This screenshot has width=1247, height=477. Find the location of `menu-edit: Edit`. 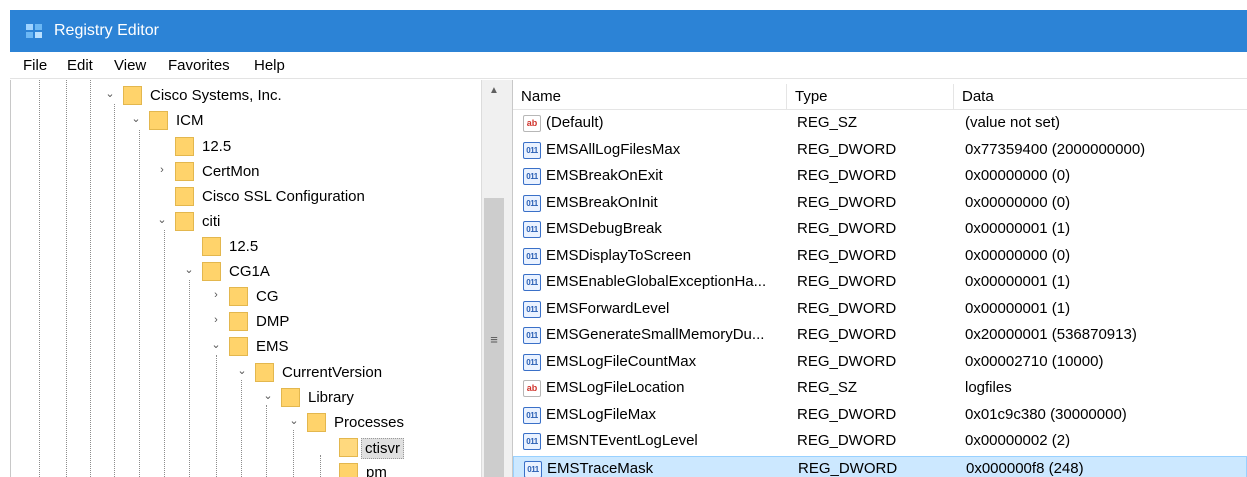

menu-edit: Edit is located at coordinates (80, 65).